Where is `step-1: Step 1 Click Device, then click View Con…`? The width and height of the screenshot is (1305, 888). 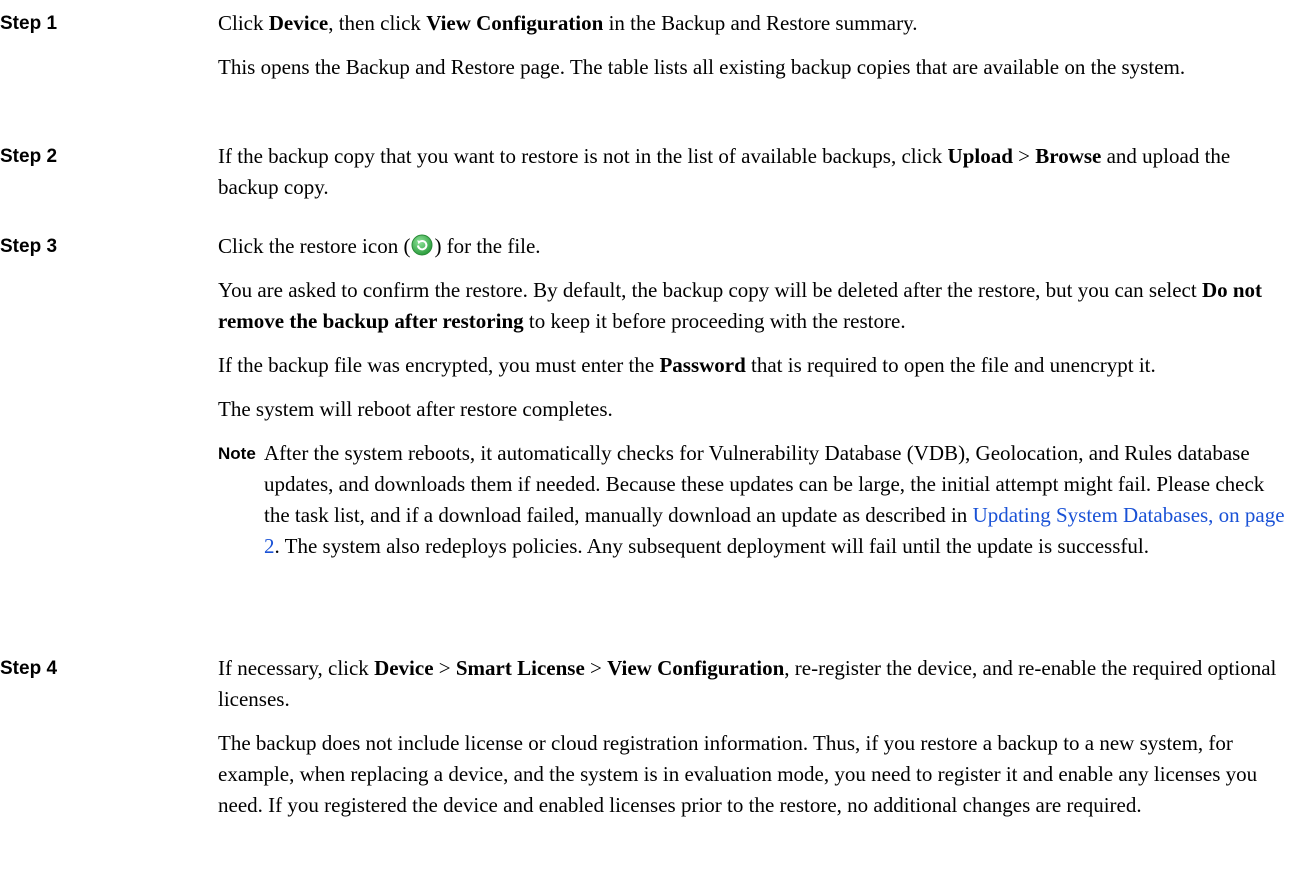
step-1: Step 1 Click Device, then click View Con… is located at coordinates (652, 52).